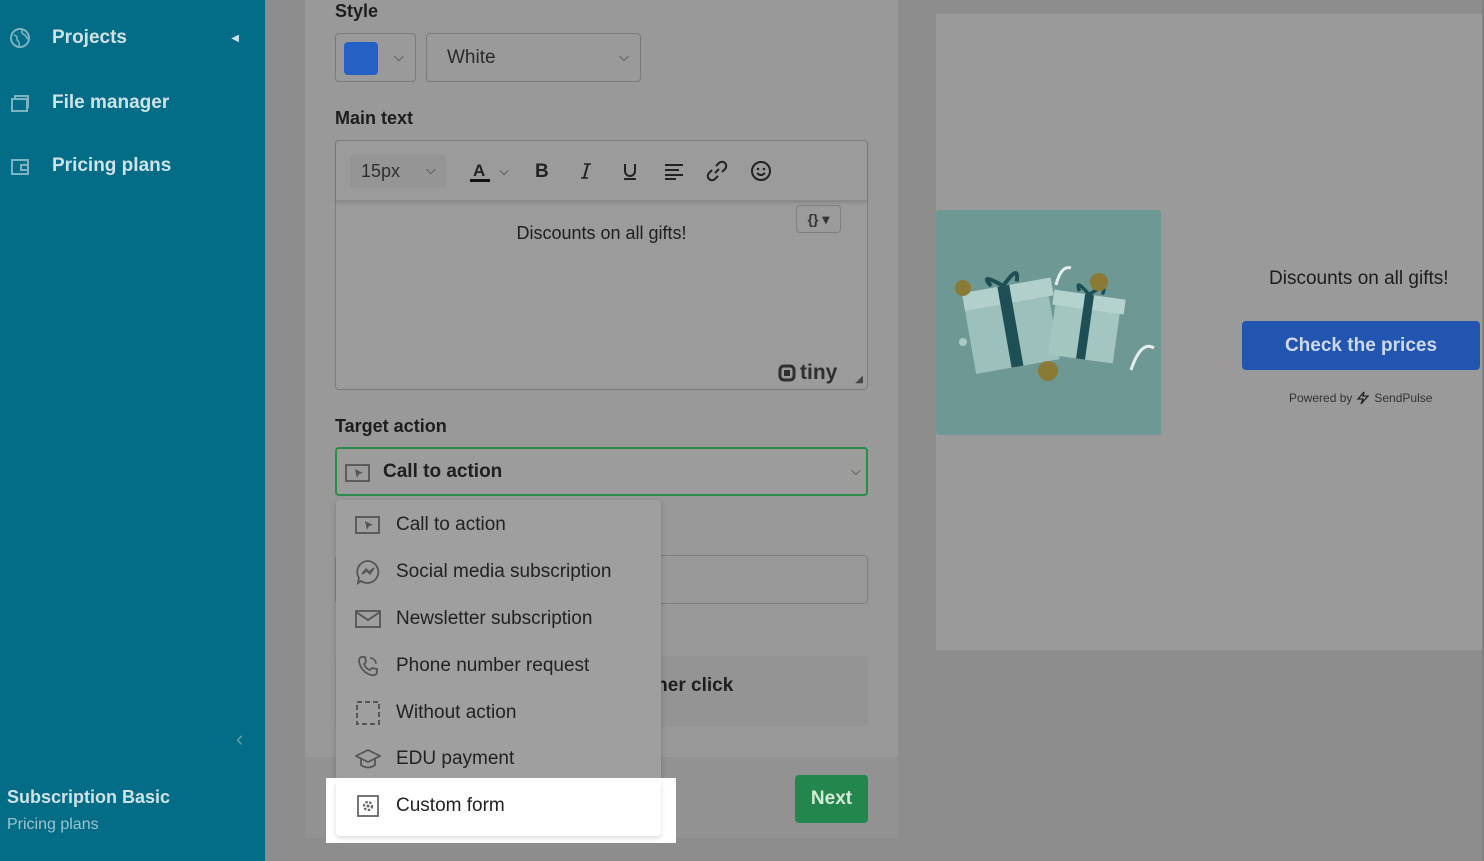  I want to click on dropdown-option-social-media: Social media subscription, so click(498, 571).